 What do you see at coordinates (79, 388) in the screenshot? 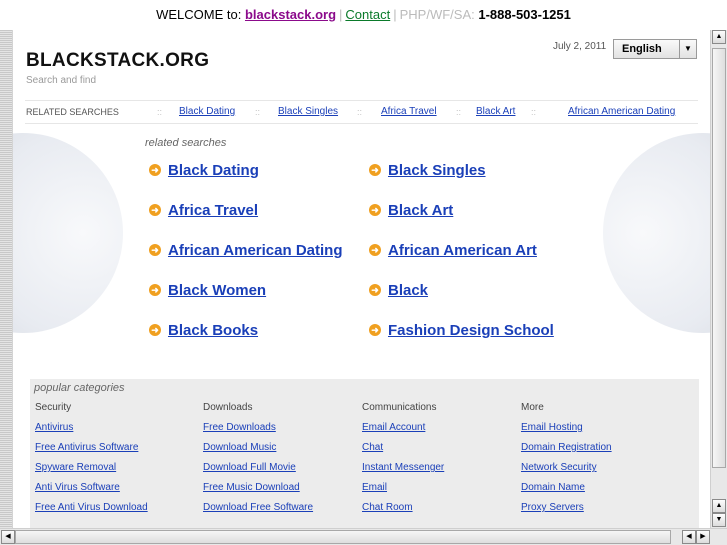
I see `popular-categories-heading: popular categories` at bounding box center [79, 388].